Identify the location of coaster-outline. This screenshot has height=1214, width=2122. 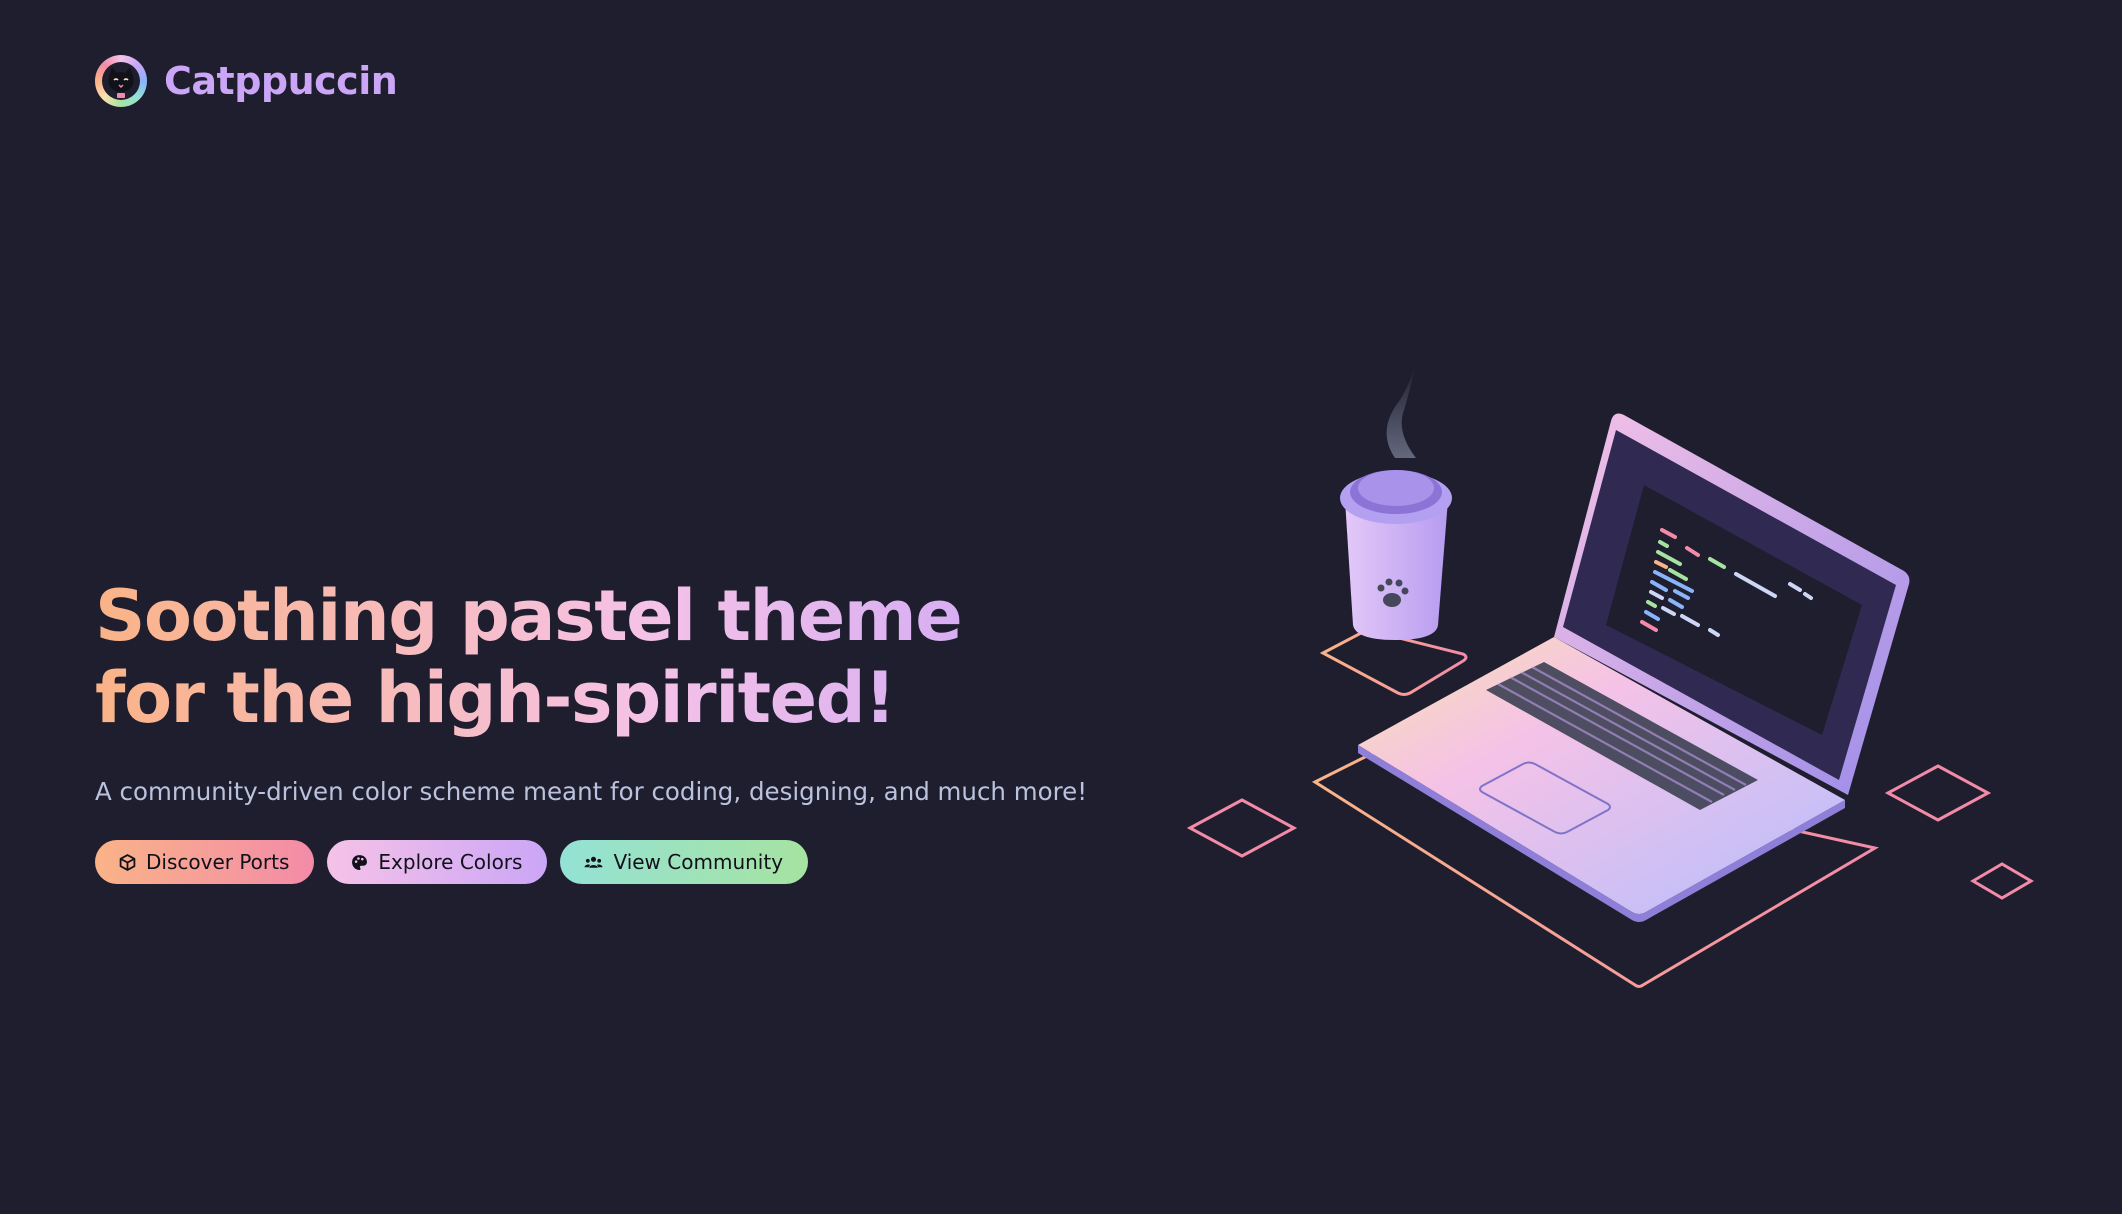
(1393, 662).